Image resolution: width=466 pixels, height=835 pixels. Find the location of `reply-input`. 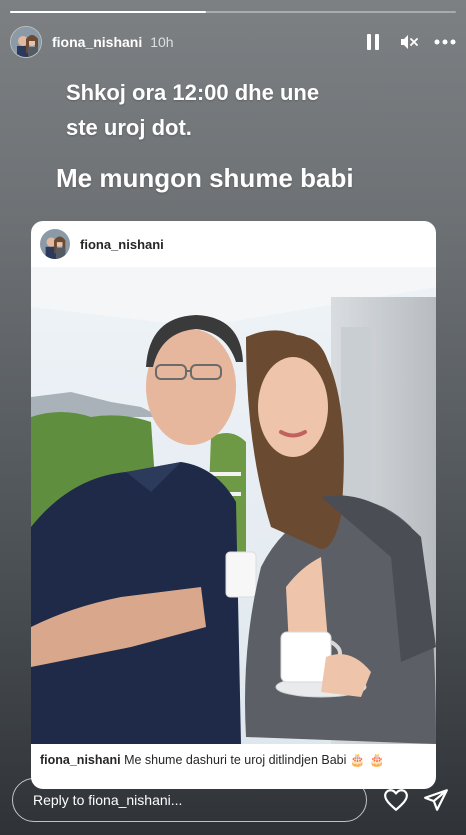

reply-input is located at coordinates (199, 800).